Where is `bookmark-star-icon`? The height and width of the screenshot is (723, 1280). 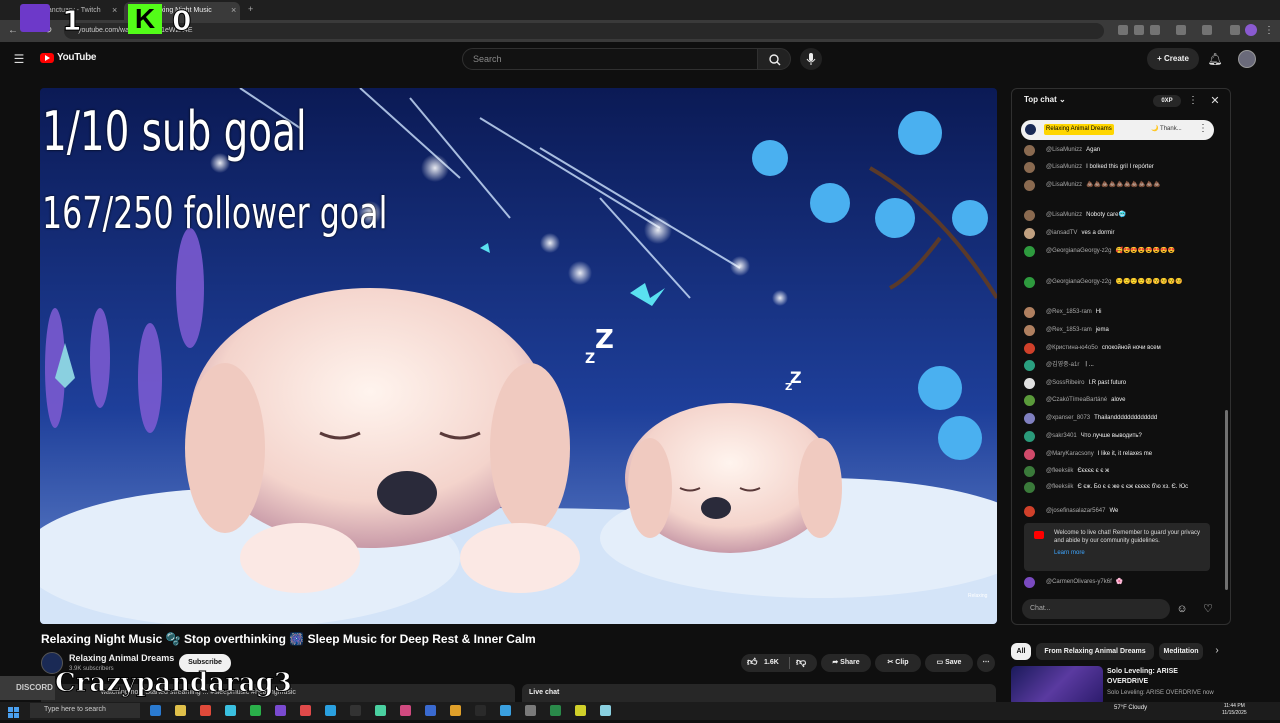
bookmark-star-icon is located at coordinates (1155, 30).